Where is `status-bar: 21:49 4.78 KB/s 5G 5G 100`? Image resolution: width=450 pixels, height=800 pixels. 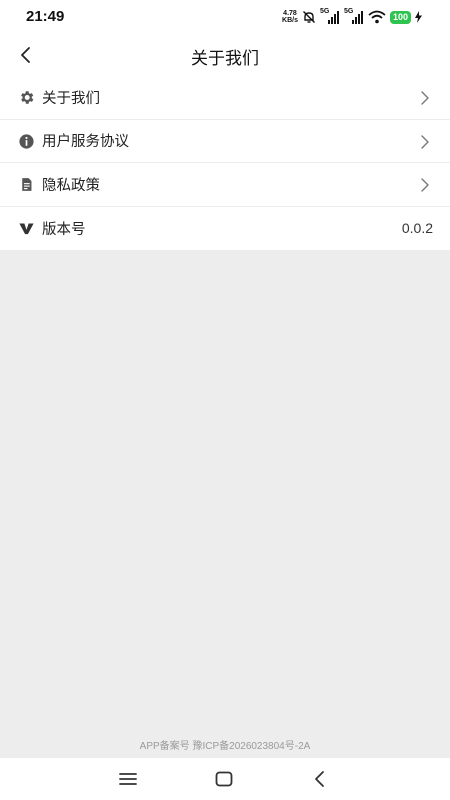
status-bar: 21:49 4.78 KB/s 5G 5G 100 is located at coordinates (225, 17).